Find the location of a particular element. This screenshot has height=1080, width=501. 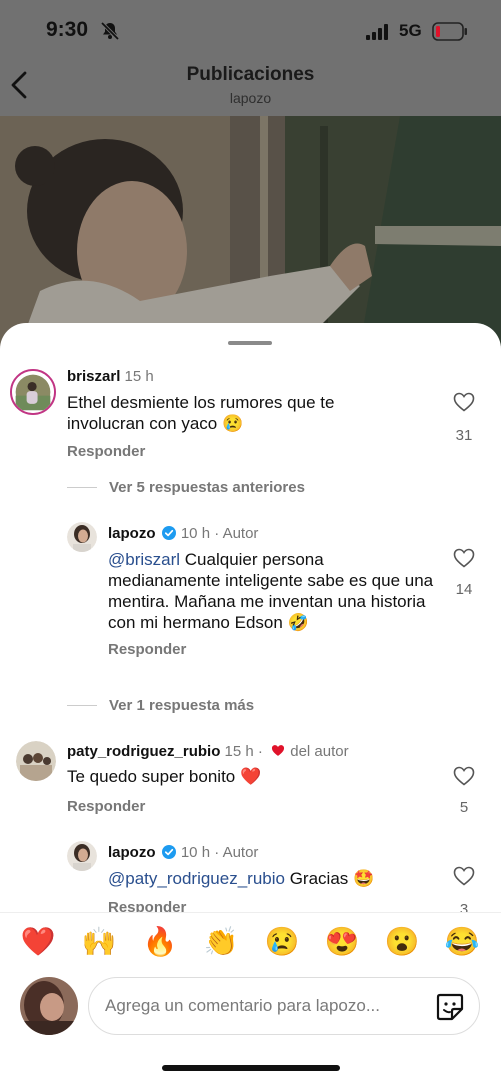

reaction-raised-hands: 🙌 is located at coordinates (99, 942).